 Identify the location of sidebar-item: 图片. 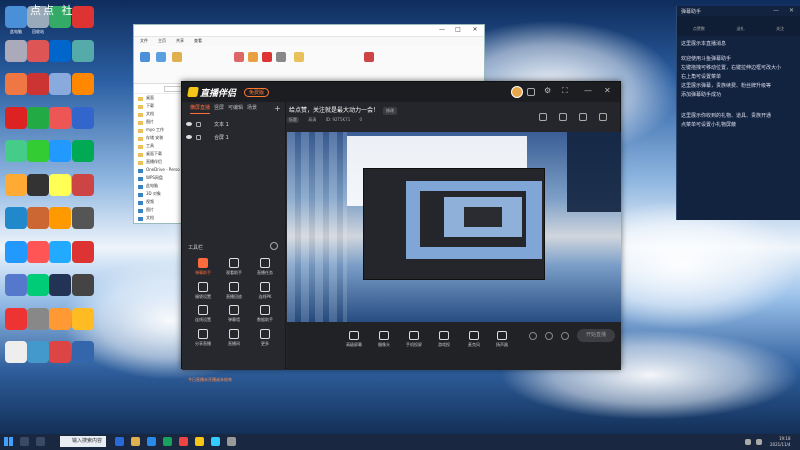
(159, 211).